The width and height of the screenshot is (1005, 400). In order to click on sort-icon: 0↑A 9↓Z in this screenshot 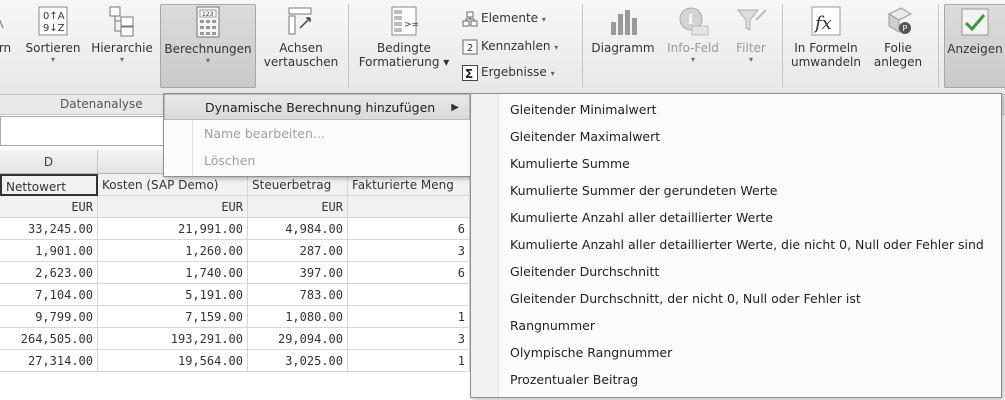, I will do `click(53, 21)`.